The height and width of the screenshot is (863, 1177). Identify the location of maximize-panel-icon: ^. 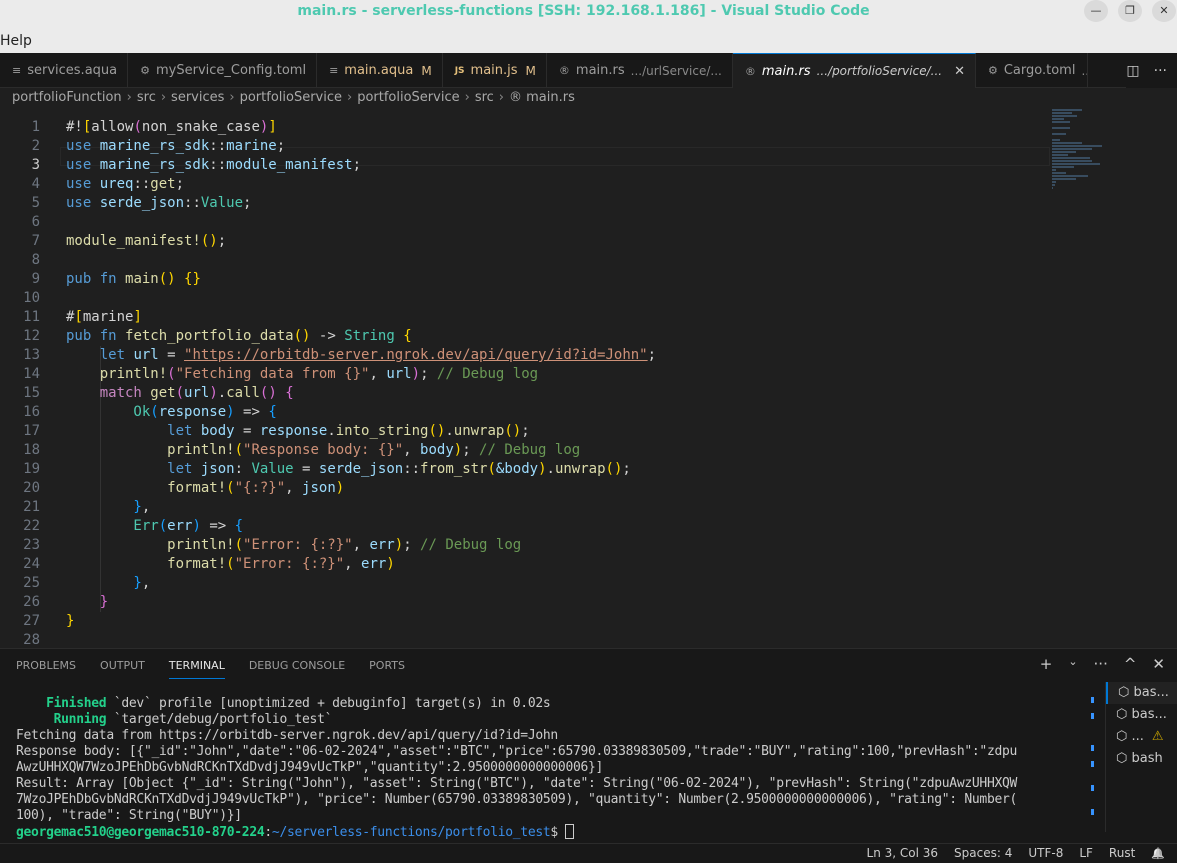
(1130, 664).